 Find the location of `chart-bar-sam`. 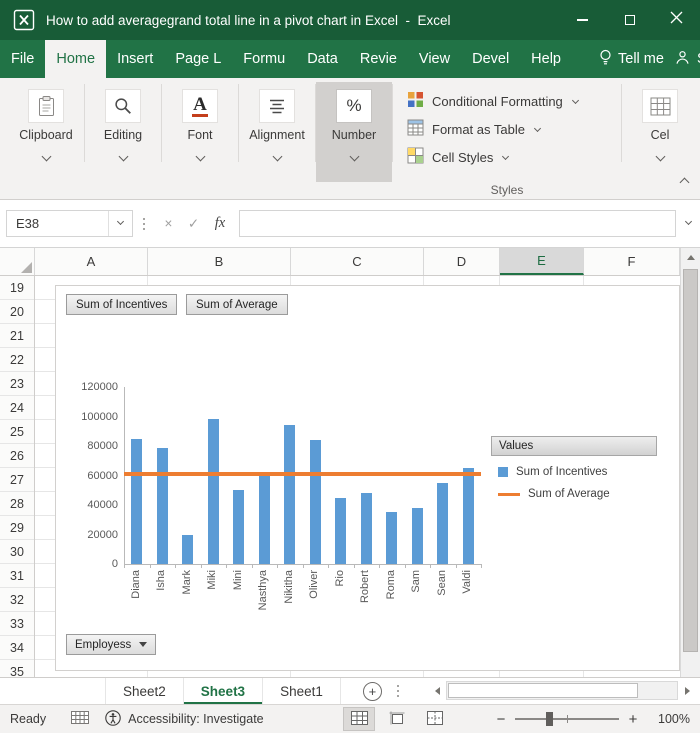

chart-bar-sam is located at coordinates (417, 535).